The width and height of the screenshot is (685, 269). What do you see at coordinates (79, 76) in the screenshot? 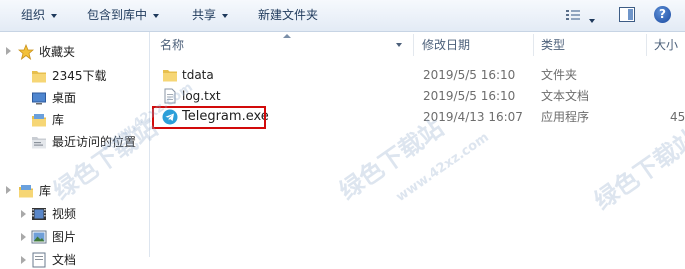
I see `nav-item-label: 2345下载` at bounding box center [79, 76].